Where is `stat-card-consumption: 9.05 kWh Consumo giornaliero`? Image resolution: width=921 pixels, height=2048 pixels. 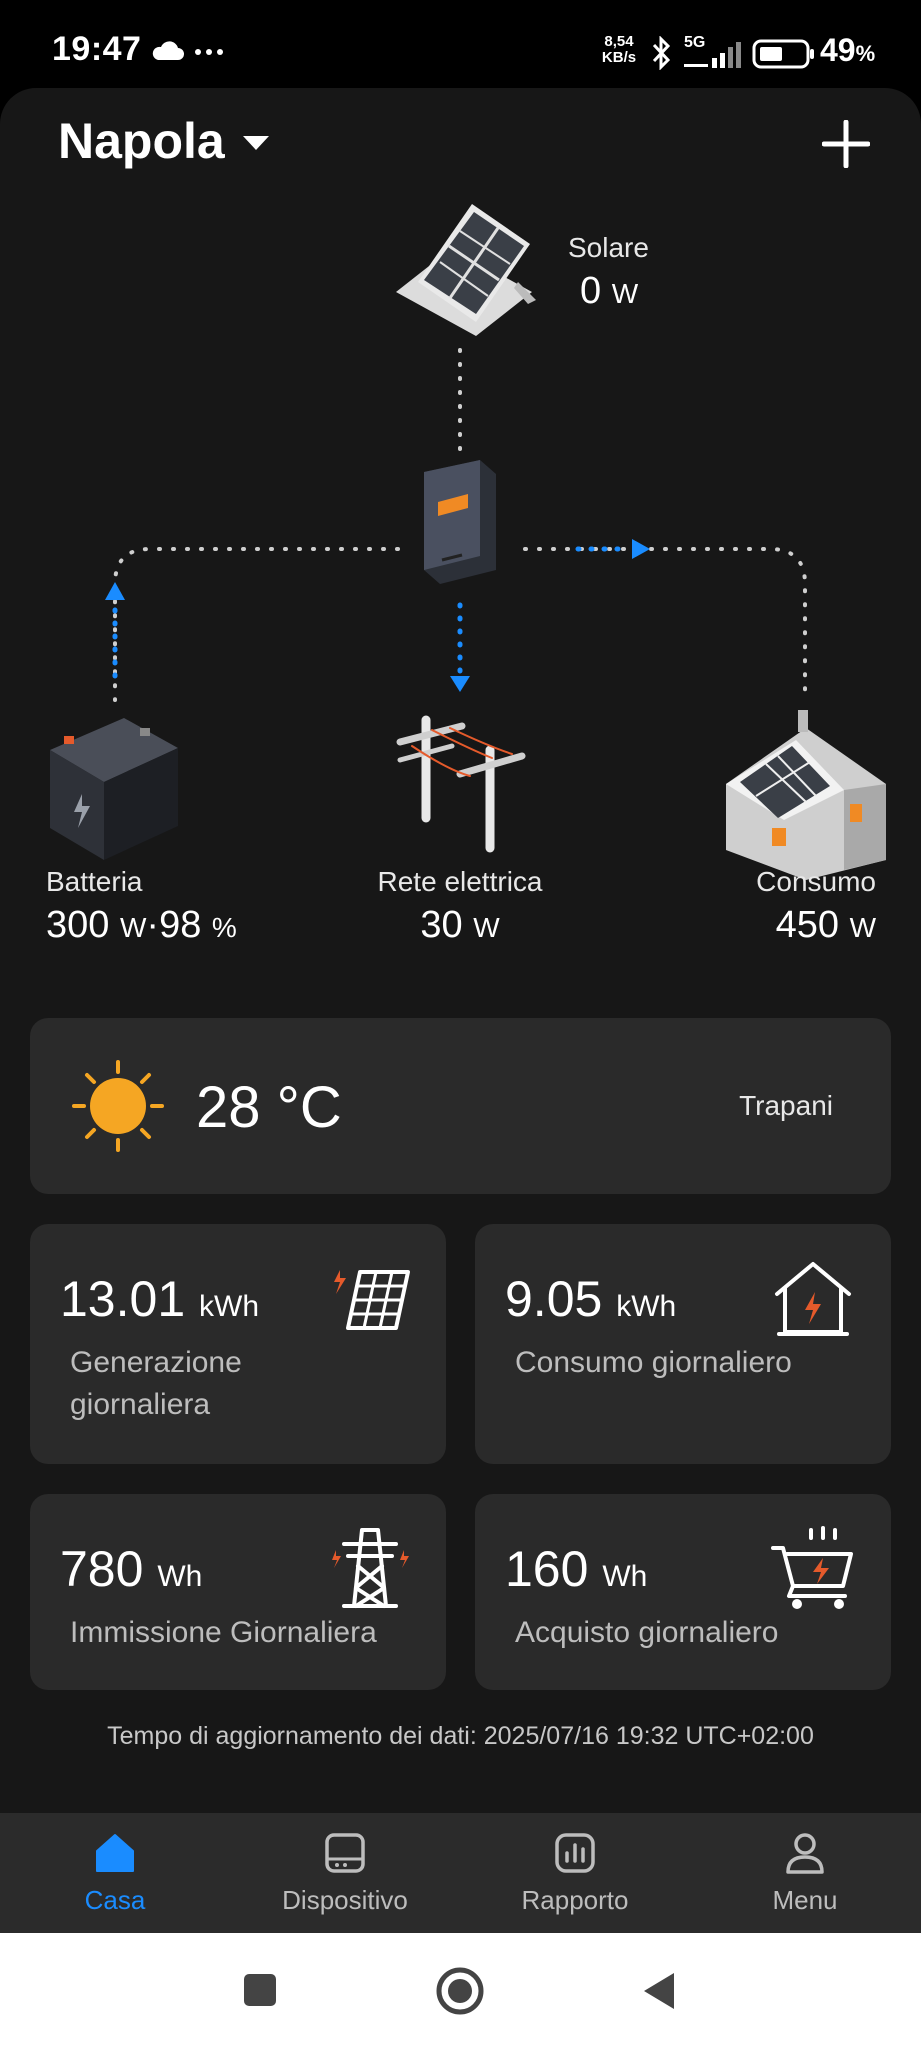 stat-card-consumption: 9.05 kWh Consumo giornaliero is located at coordinates (683, 1344).